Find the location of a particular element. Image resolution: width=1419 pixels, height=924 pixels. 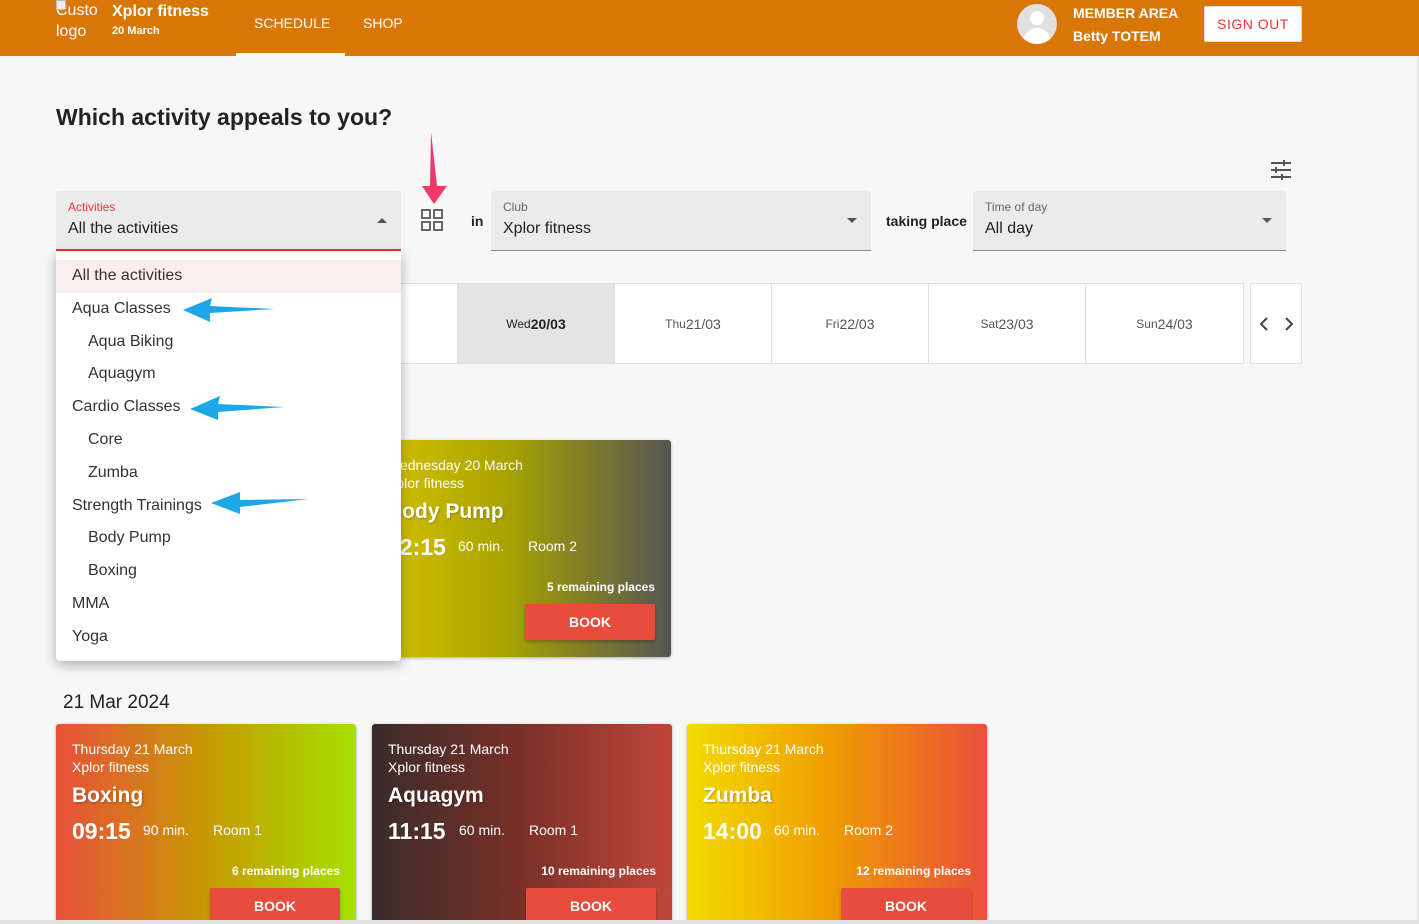

custom-logo: Custo logo is located at coordinates (78, 26).